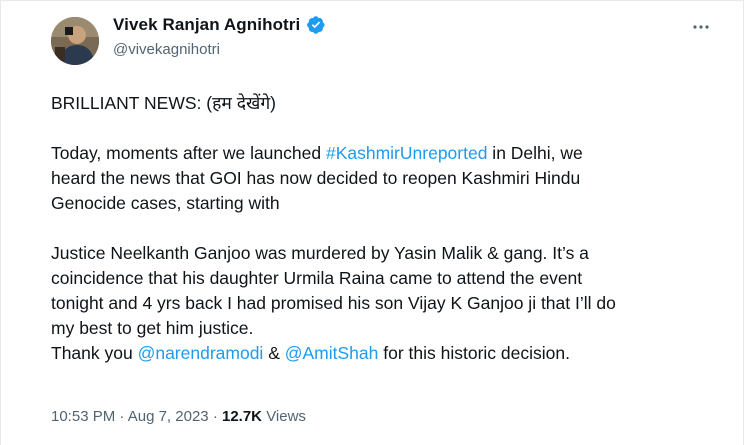  Describe the element at coordinates (206, 25) in the screenshot. I see `display-name: Vivek Ranjan Agnihotri` at that location.